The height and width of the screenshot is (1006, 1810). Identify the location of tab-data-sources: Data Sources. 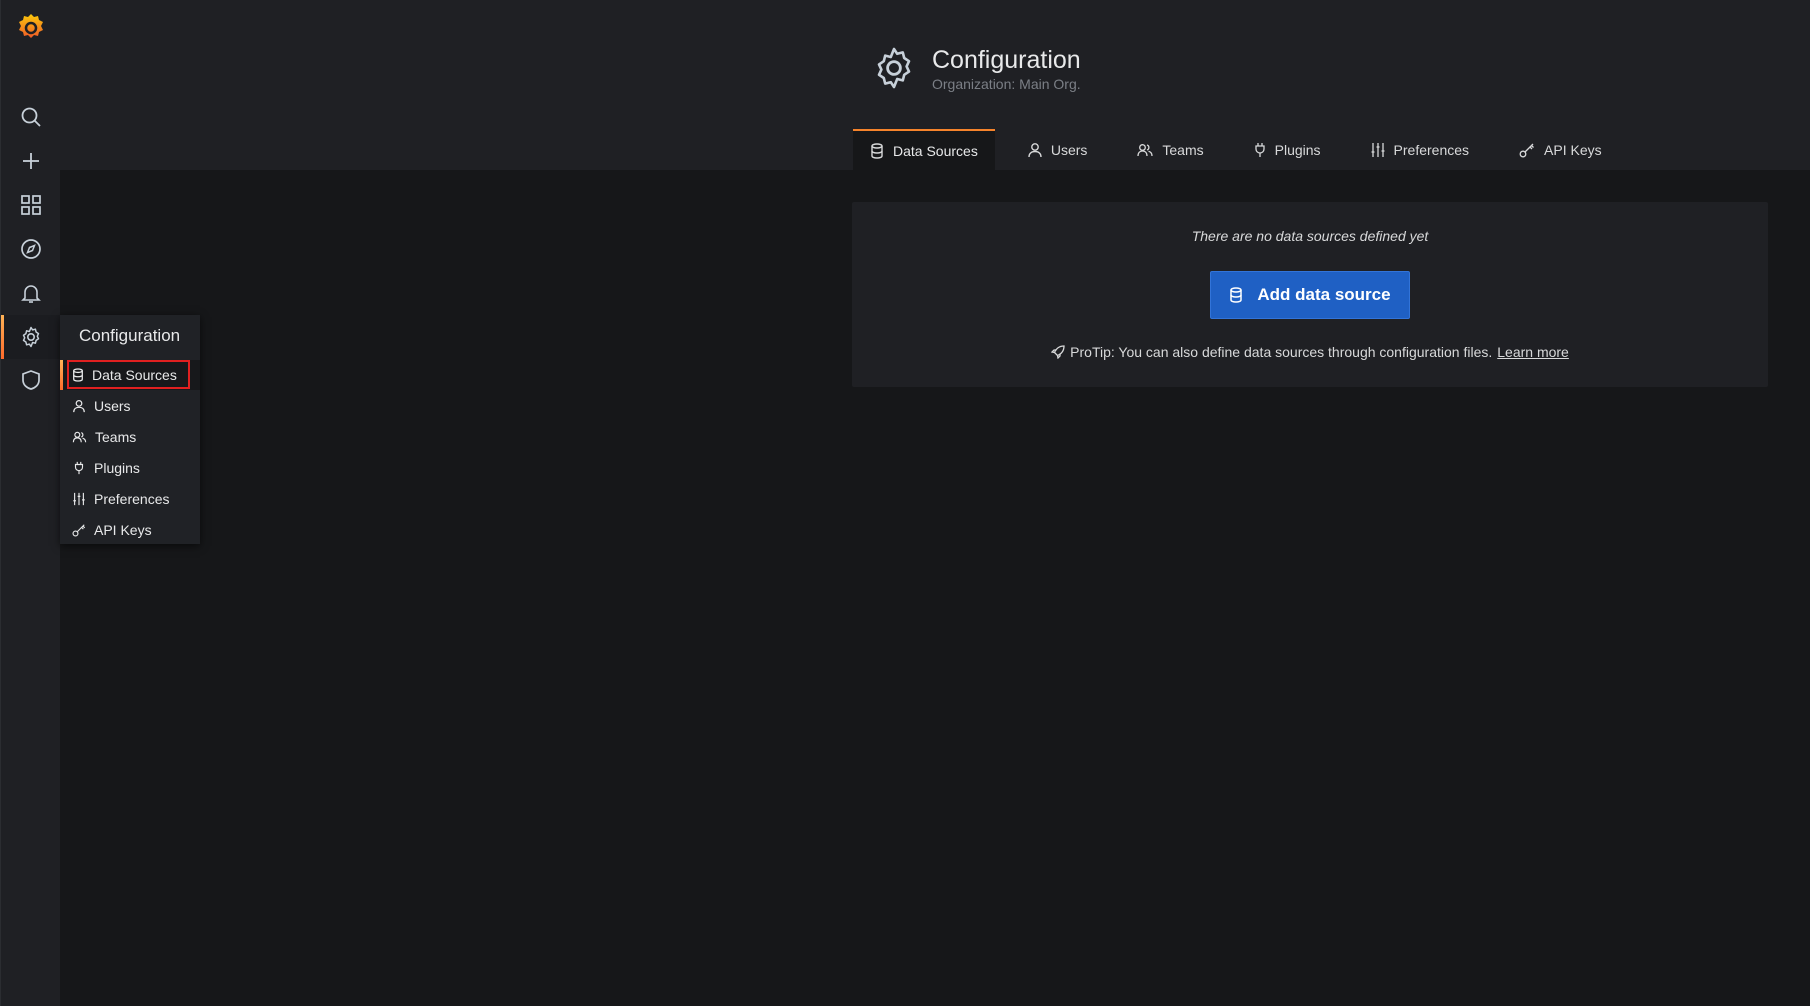
(924, 149).